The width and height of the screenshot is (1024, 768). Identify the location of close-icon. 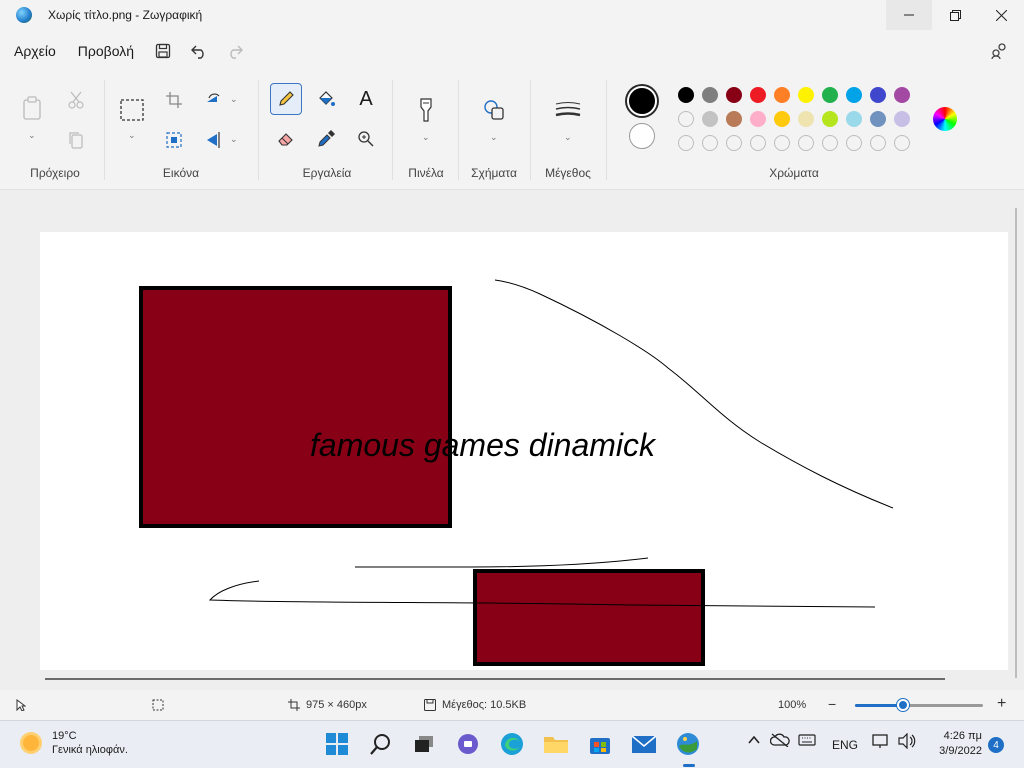
(1001, 15).